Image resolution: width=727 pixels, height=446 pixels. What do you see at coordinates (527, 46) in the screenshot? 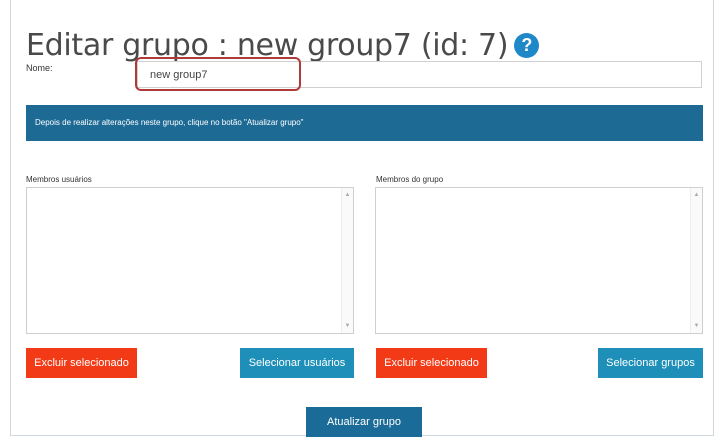
I see `question-circle-icon: ?` at bounding box center [527, 46].